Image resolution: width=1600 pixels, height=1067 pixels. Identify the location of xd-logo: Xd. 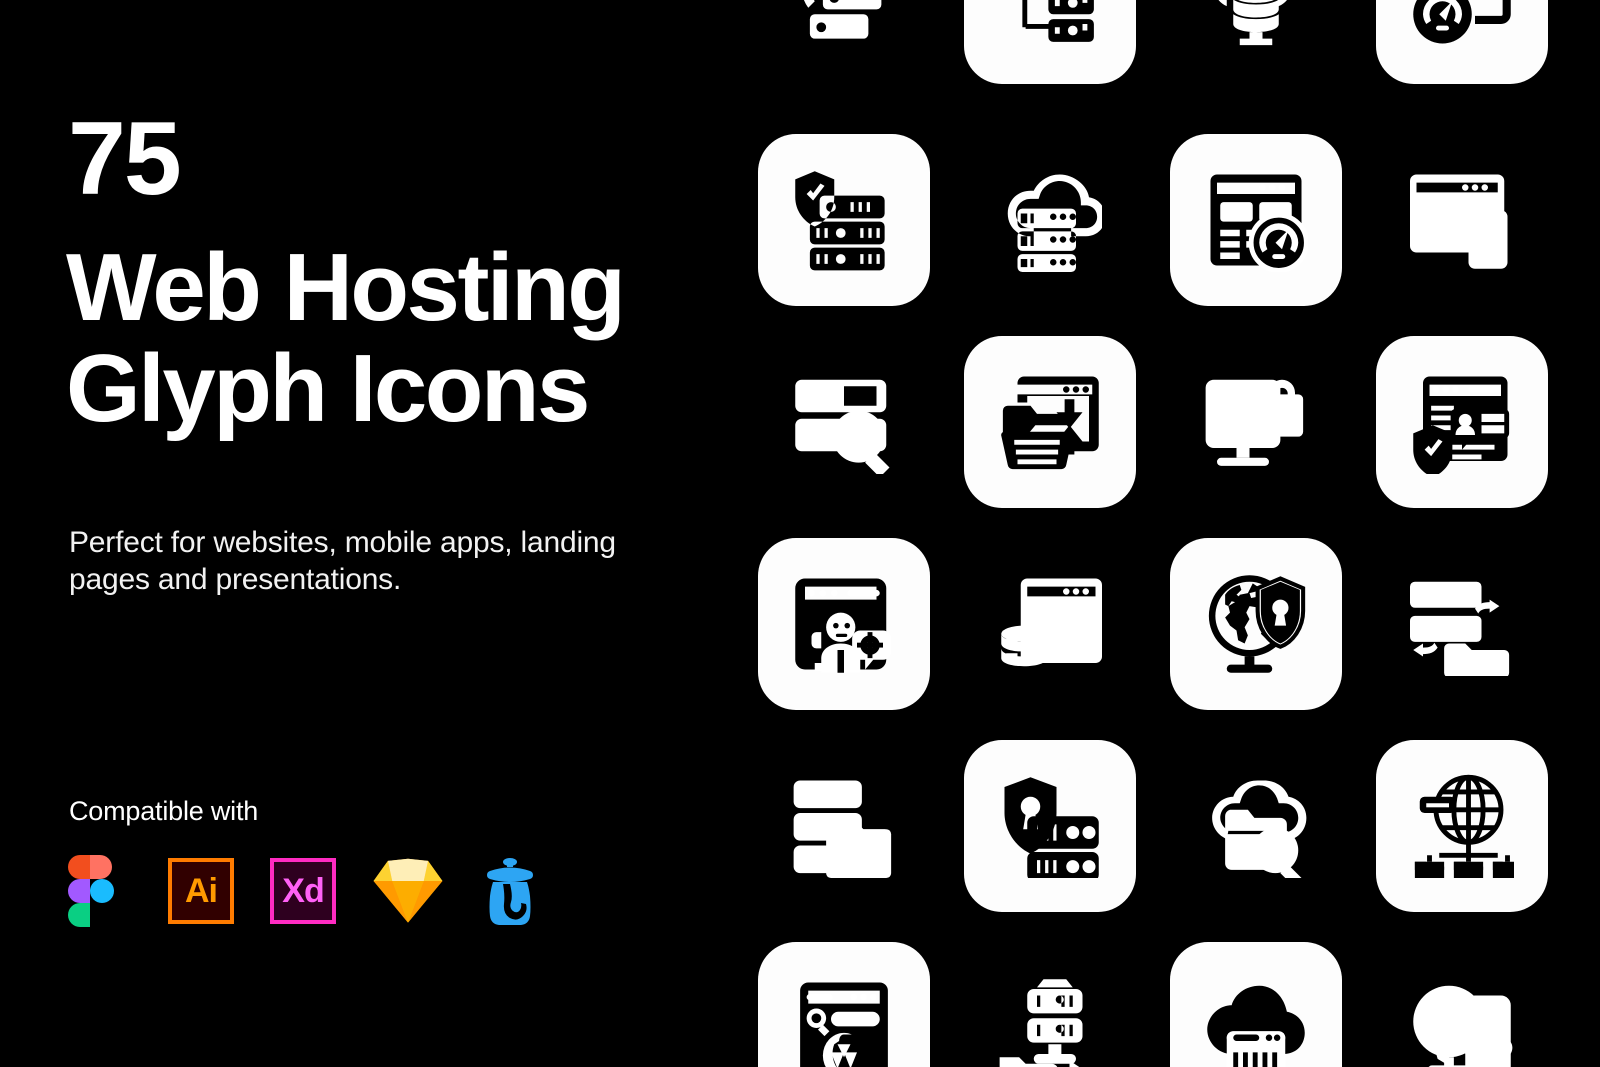
(303, 891).